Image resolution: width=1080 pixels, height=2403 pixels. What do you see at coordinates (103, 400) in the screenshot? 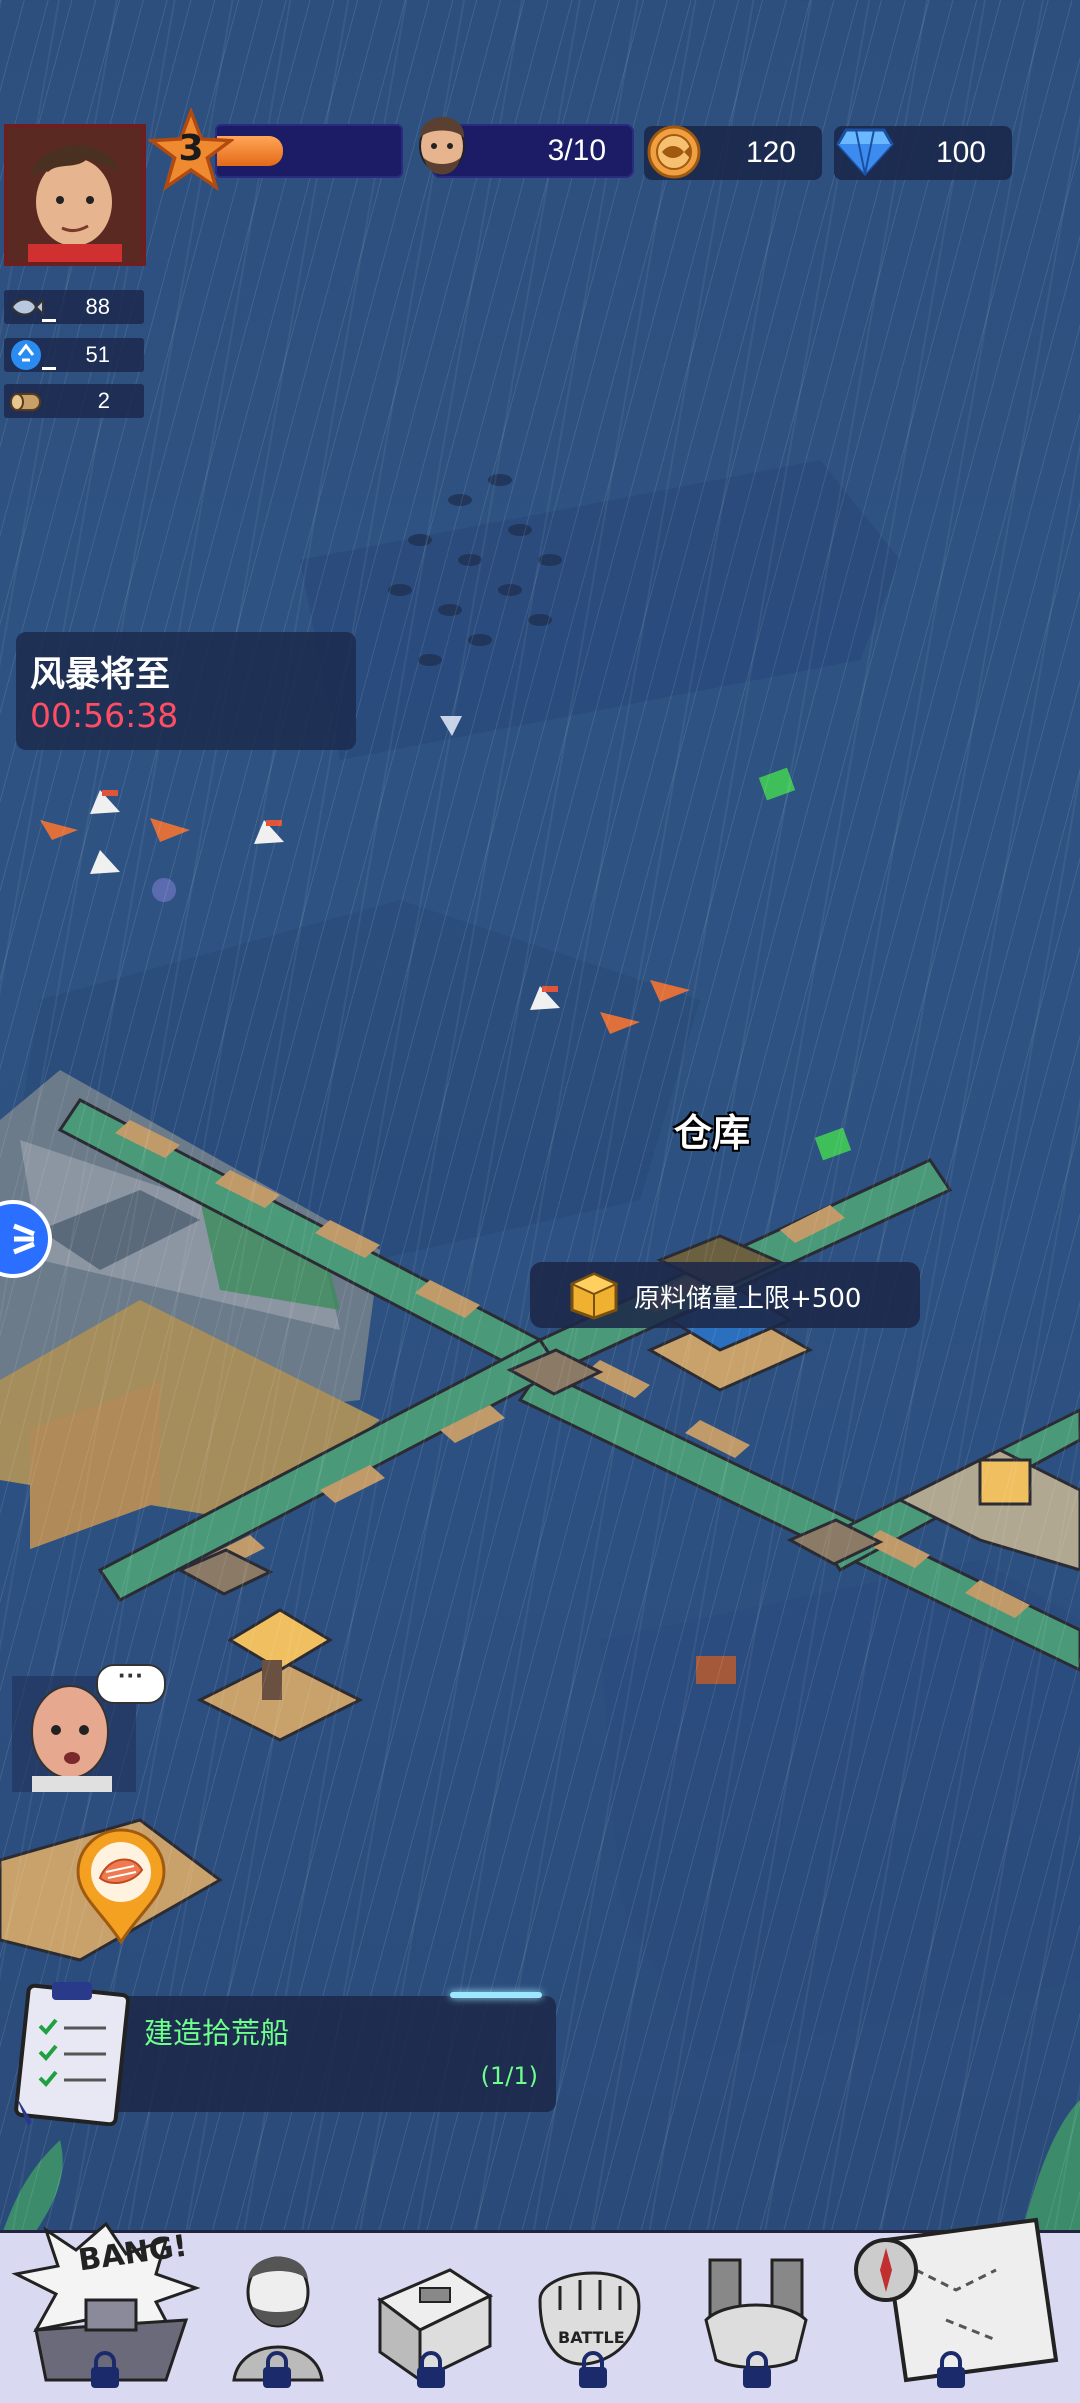
I see `wood-amount: 2` at bounding box center [103, 400].